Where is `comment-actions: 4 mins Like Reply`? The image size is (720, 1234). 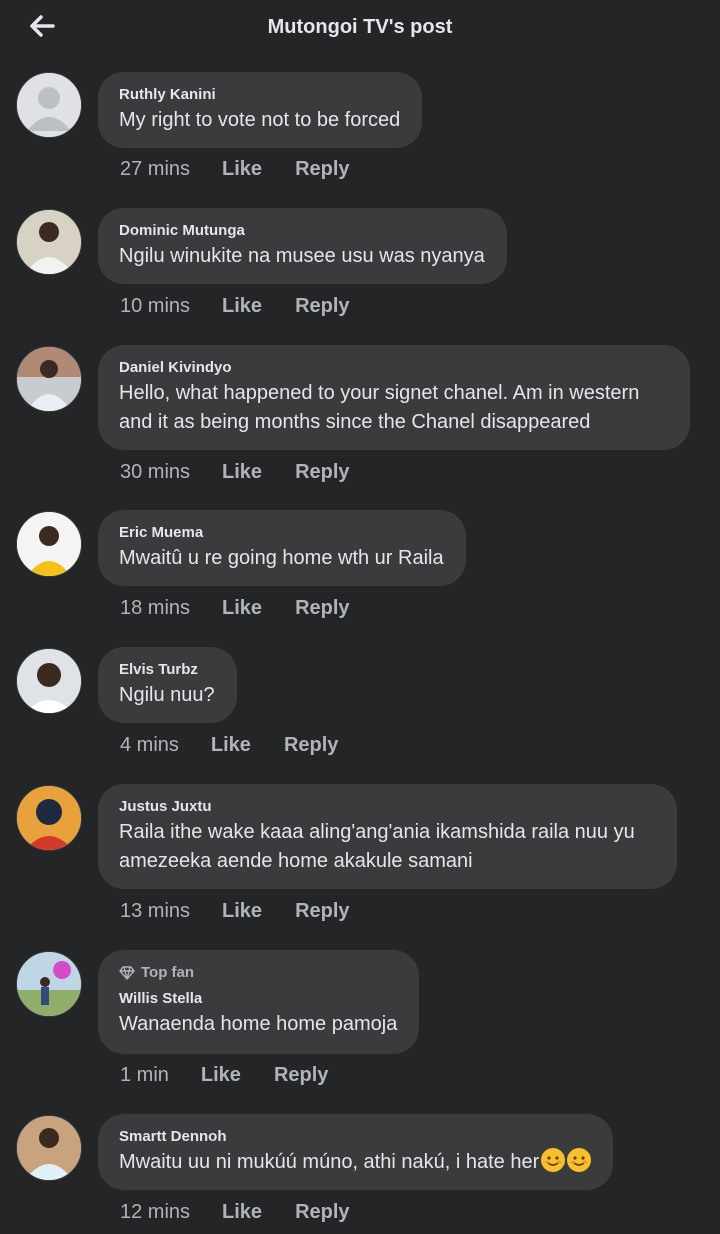
comment-actions: 4 mins Like Reply is located at coordinates (229, 745).